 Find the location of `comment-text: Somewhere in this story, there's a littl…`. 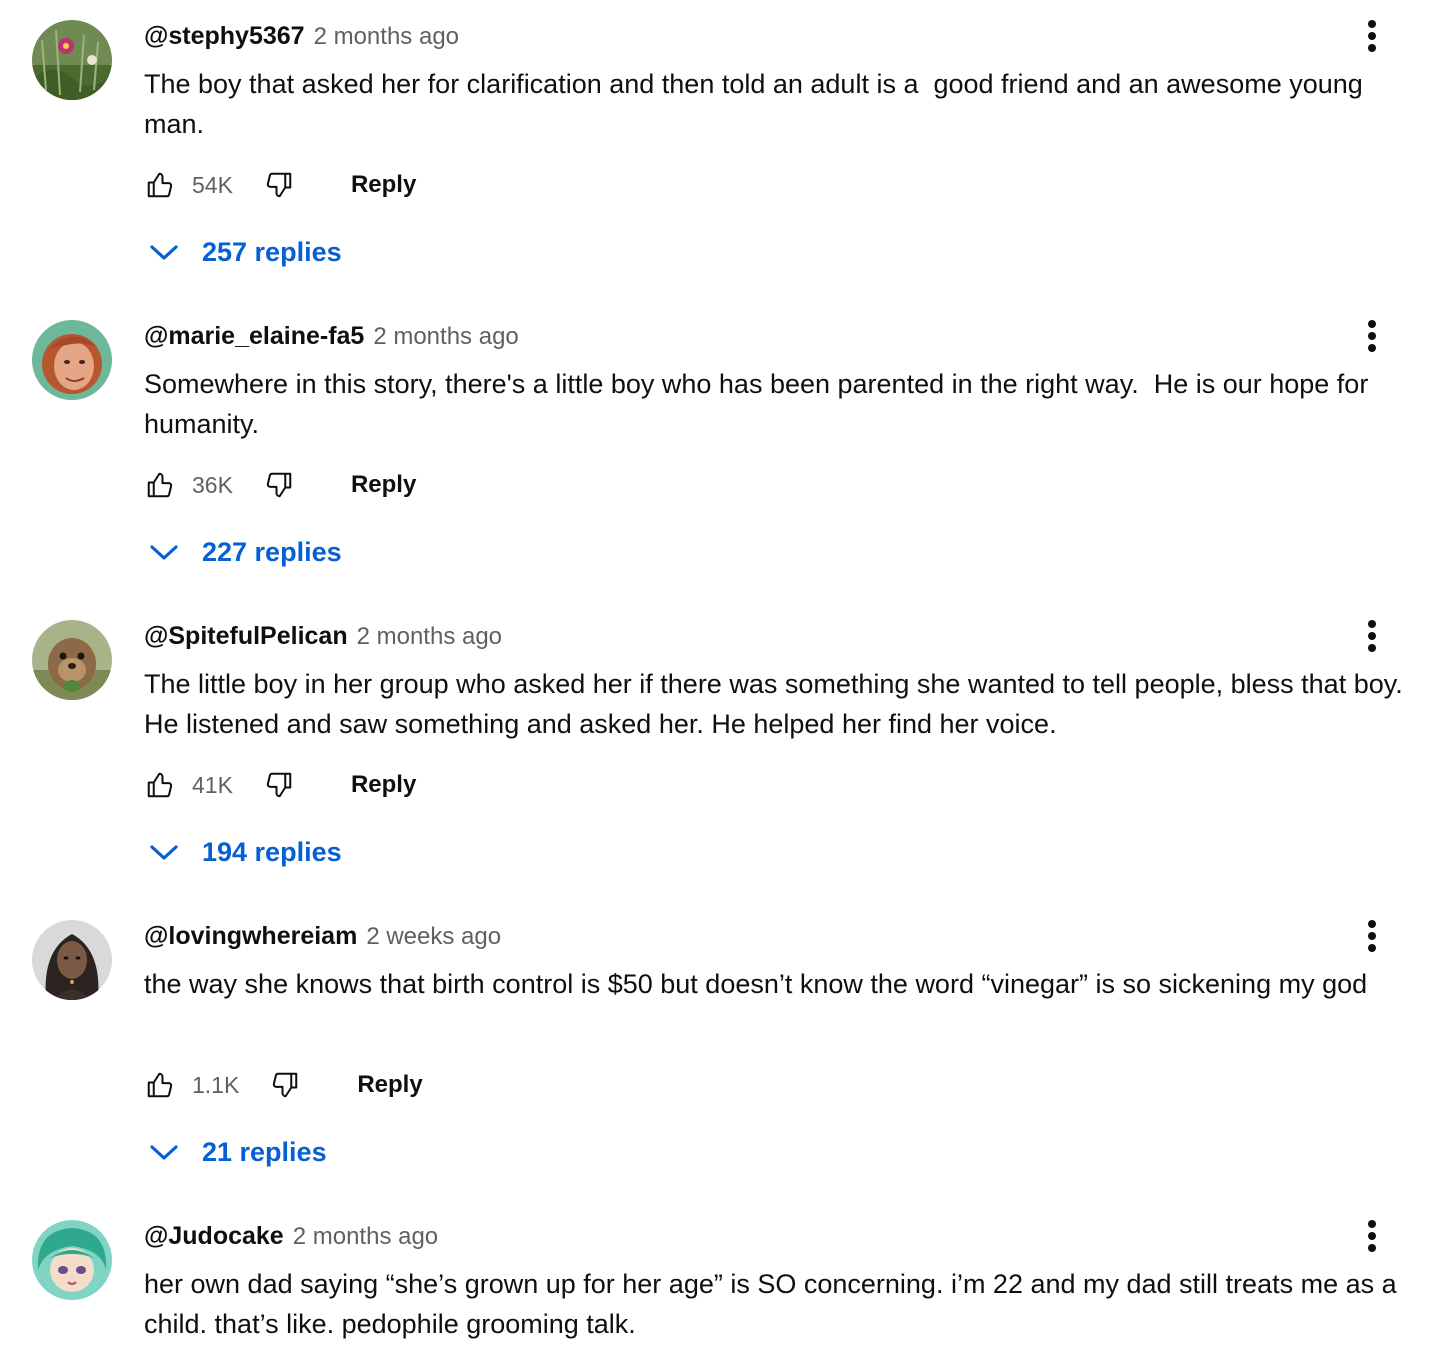

comment-text: Somewhere in this story, there's a littl… is located at coordinates (760, 404).